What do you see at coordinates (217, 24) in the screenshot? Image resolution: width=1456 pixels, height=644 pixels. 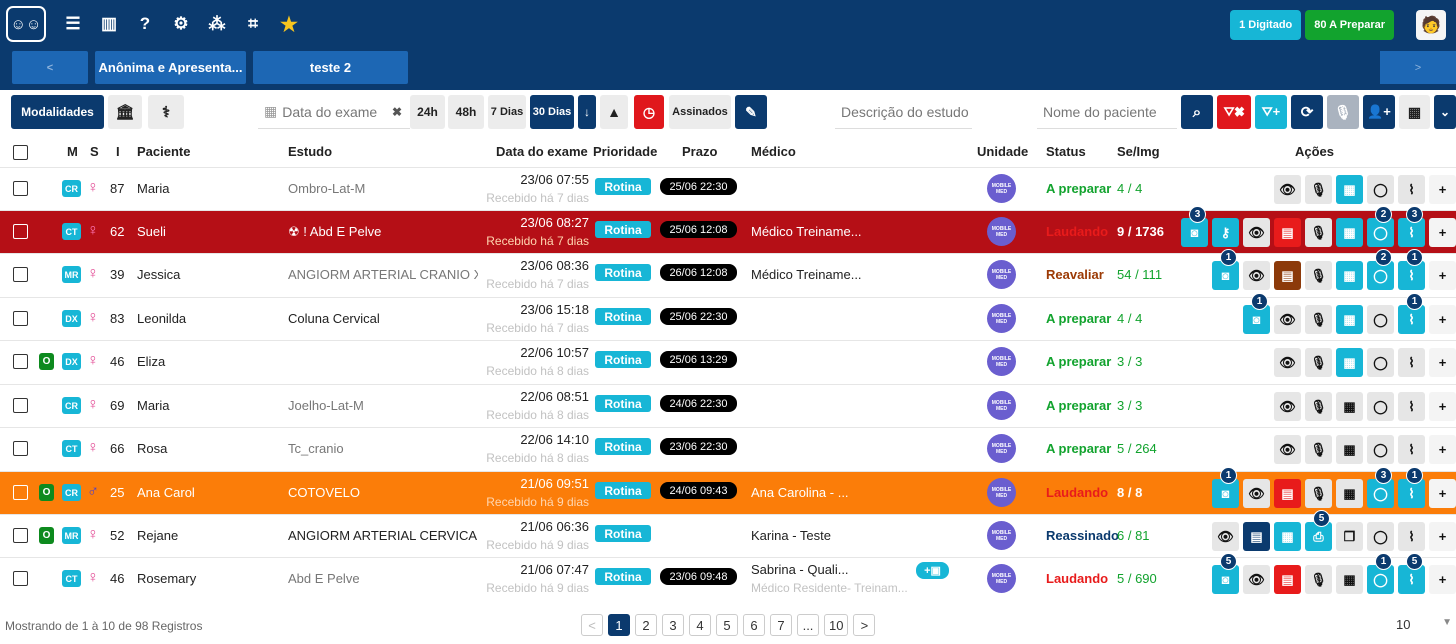 I see `sitemap-icon: ⁂` at bounding box center [217, 24].